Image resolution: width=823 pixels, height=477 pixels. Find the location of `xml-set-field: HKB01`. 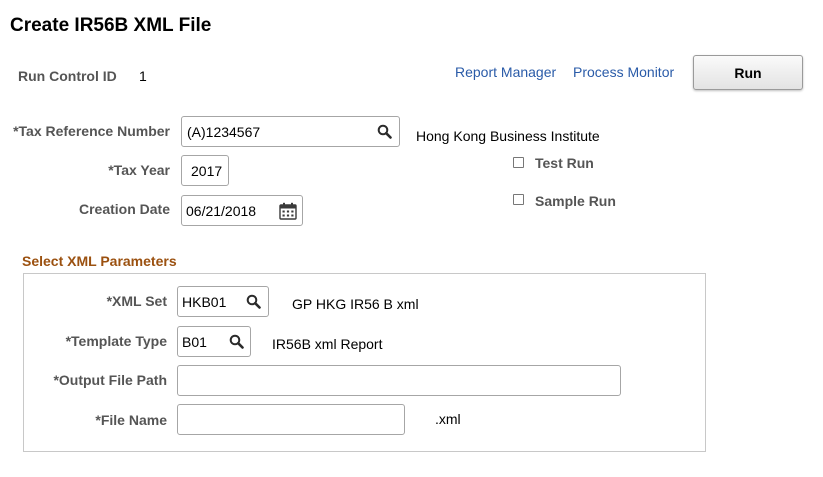

xml-set-field: HKB01 is located at coordinates (223, 301).